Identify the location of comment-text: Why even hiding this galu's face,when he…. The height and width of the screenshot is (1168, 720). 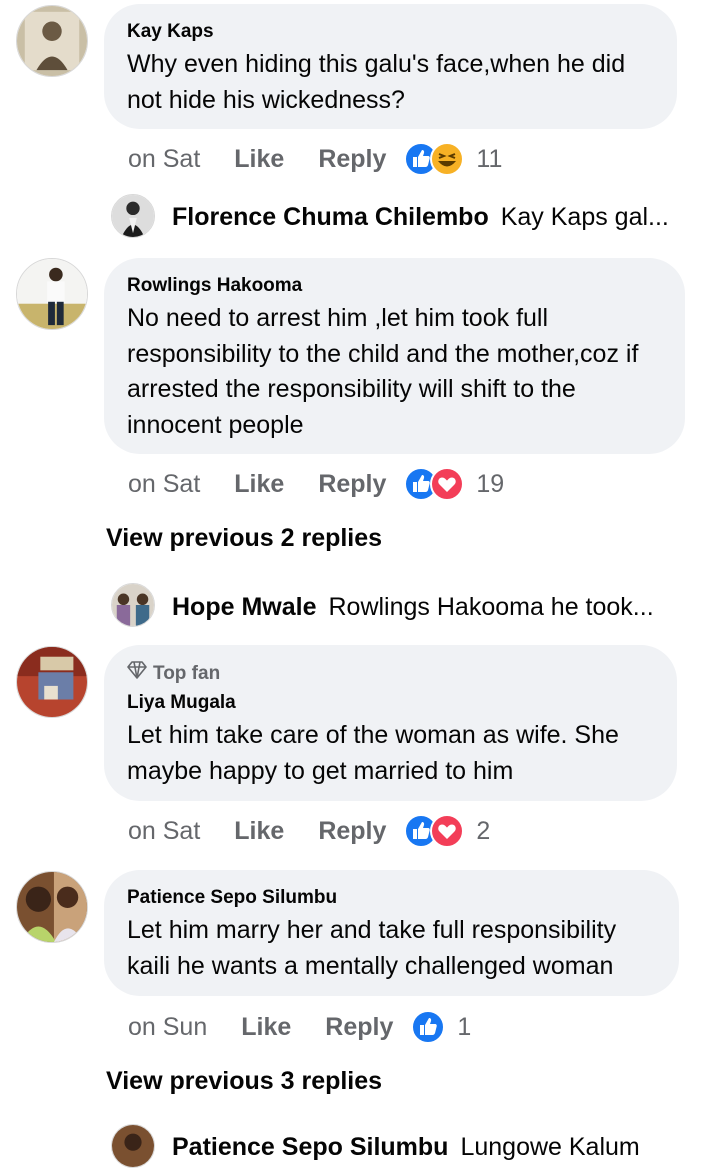
(376, 82).